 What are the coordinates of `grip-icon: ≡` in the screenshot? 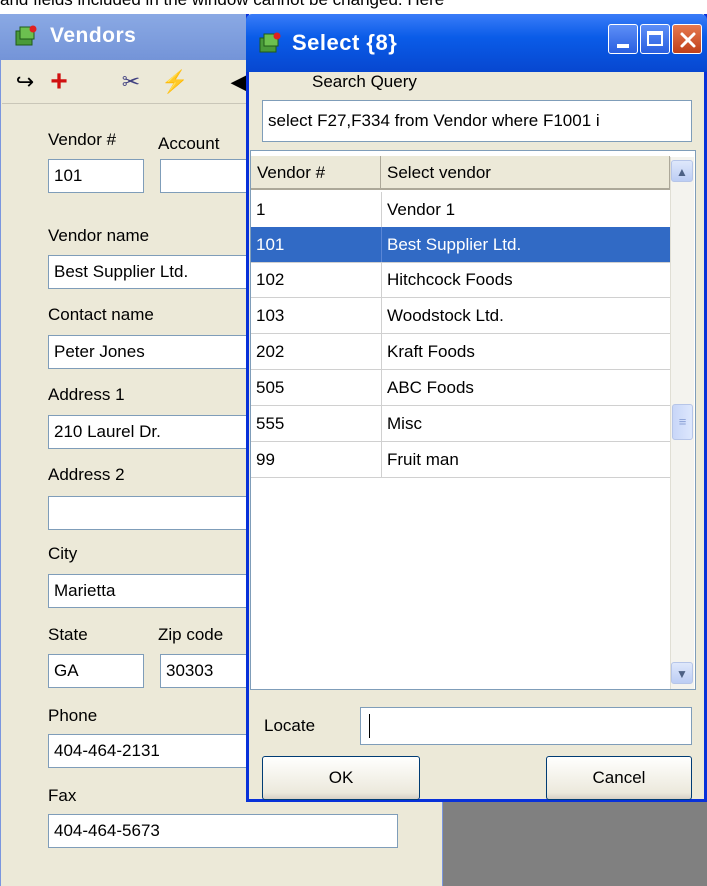 It's located at (682, 421).